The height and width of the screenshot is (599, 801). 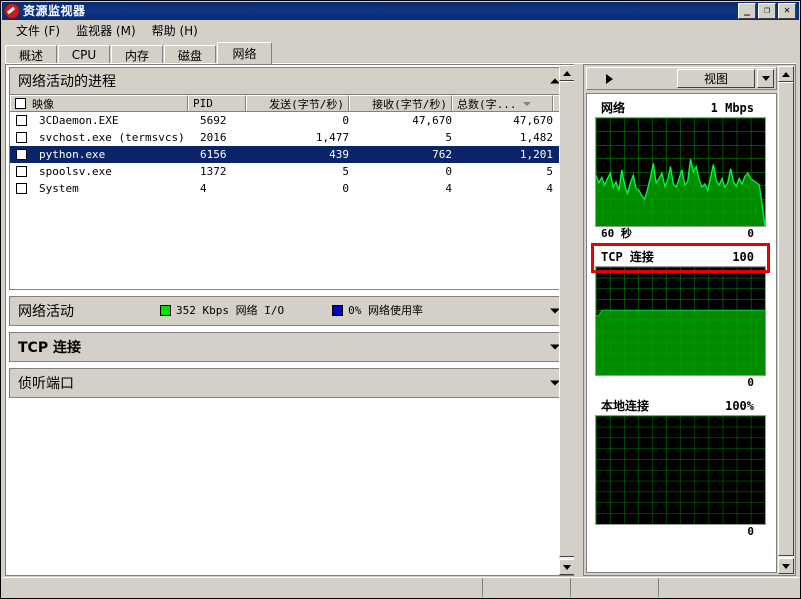 What do you see at coordinates (680, 257) in the screenshot?
I see `graph-caption-tcp: TCP 连接 100` at bounding box center [680, 257].